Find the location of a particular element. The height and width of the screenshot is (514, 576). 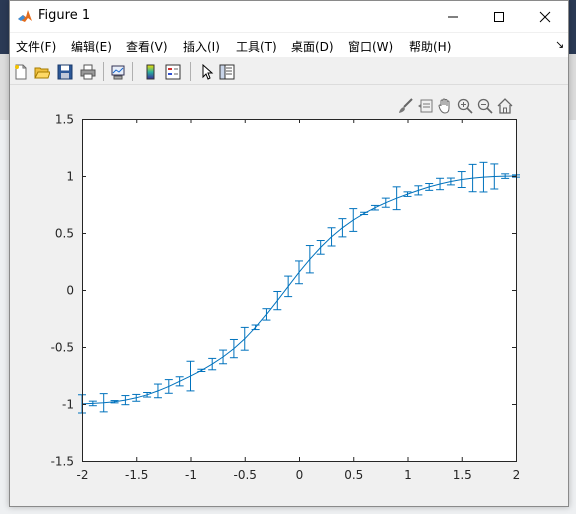

x-tick-label: -2 is located at coordinates (83, 475).